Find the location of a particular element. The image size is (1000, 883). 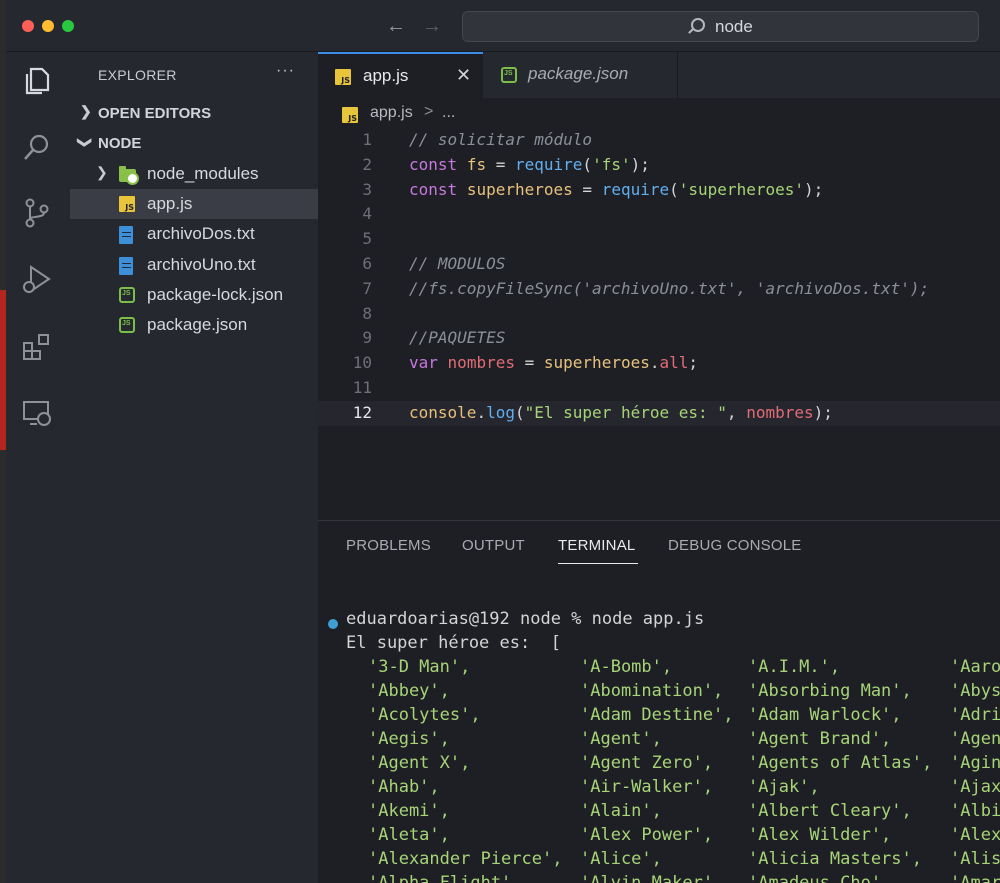

terminal-array-item: 'Aaro is located at coordinates (975, 667).